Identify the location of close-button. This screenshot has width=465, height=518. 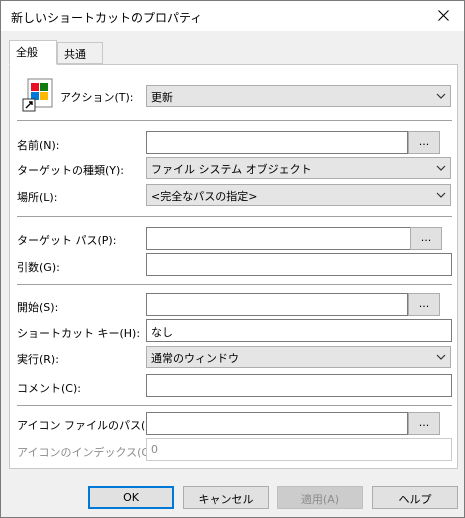
(444, 16).